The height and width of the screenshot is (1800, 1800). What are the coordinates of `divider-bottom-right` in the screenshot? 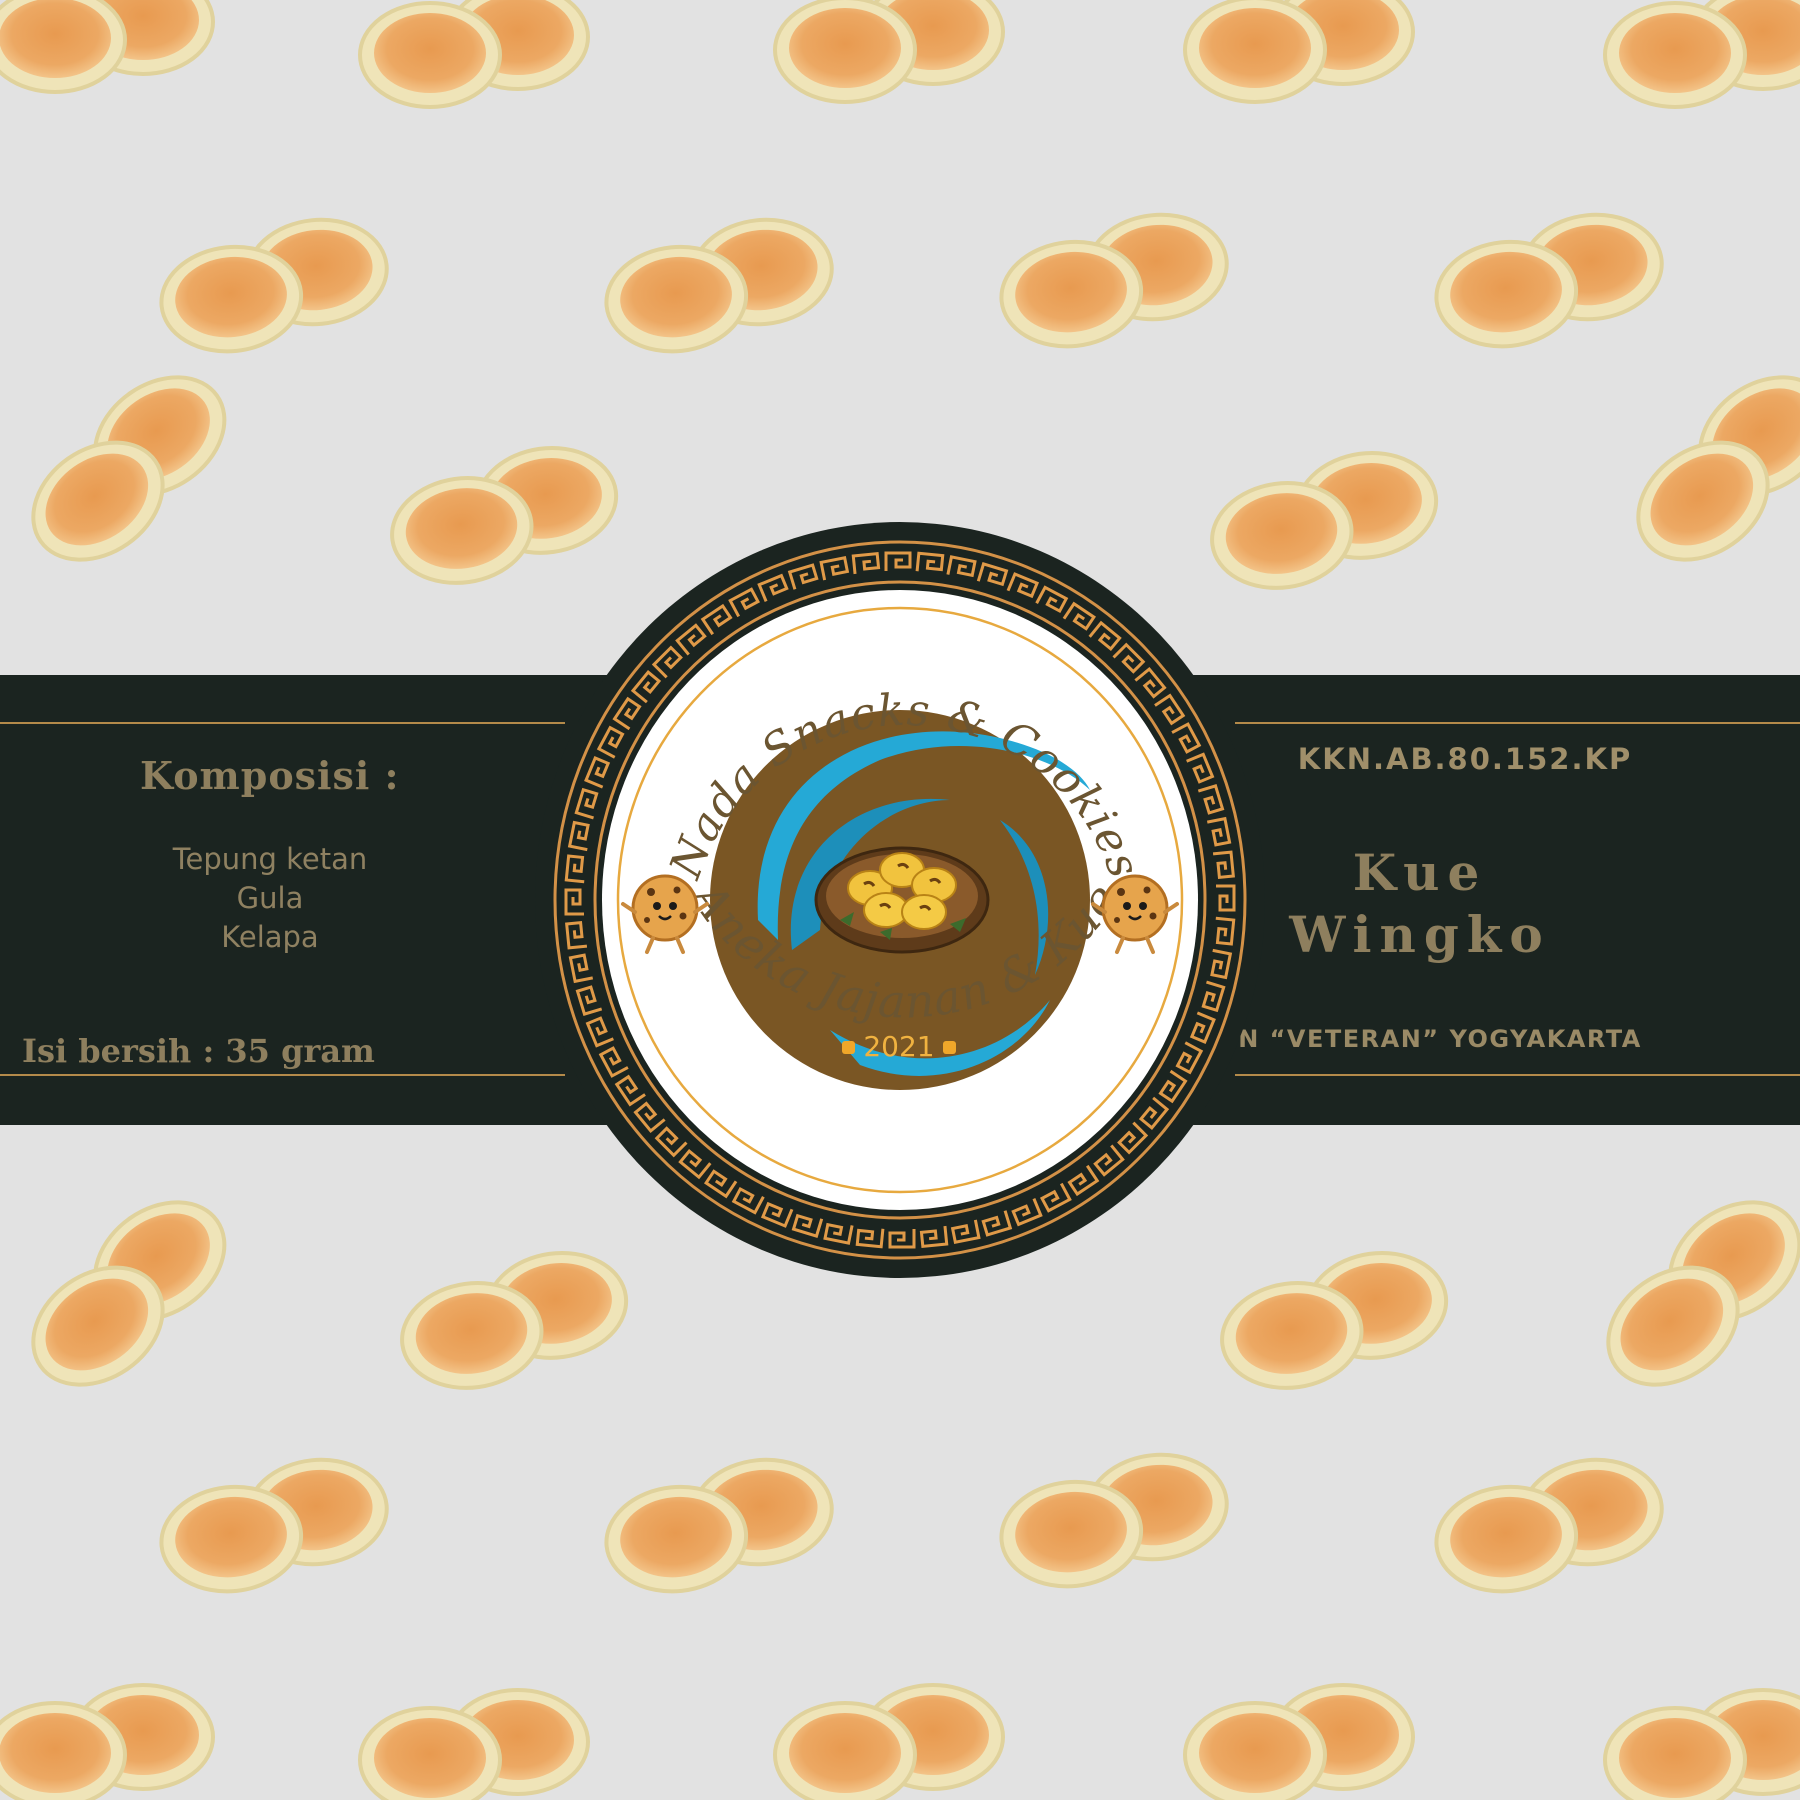 It's located at (1517, 1075).